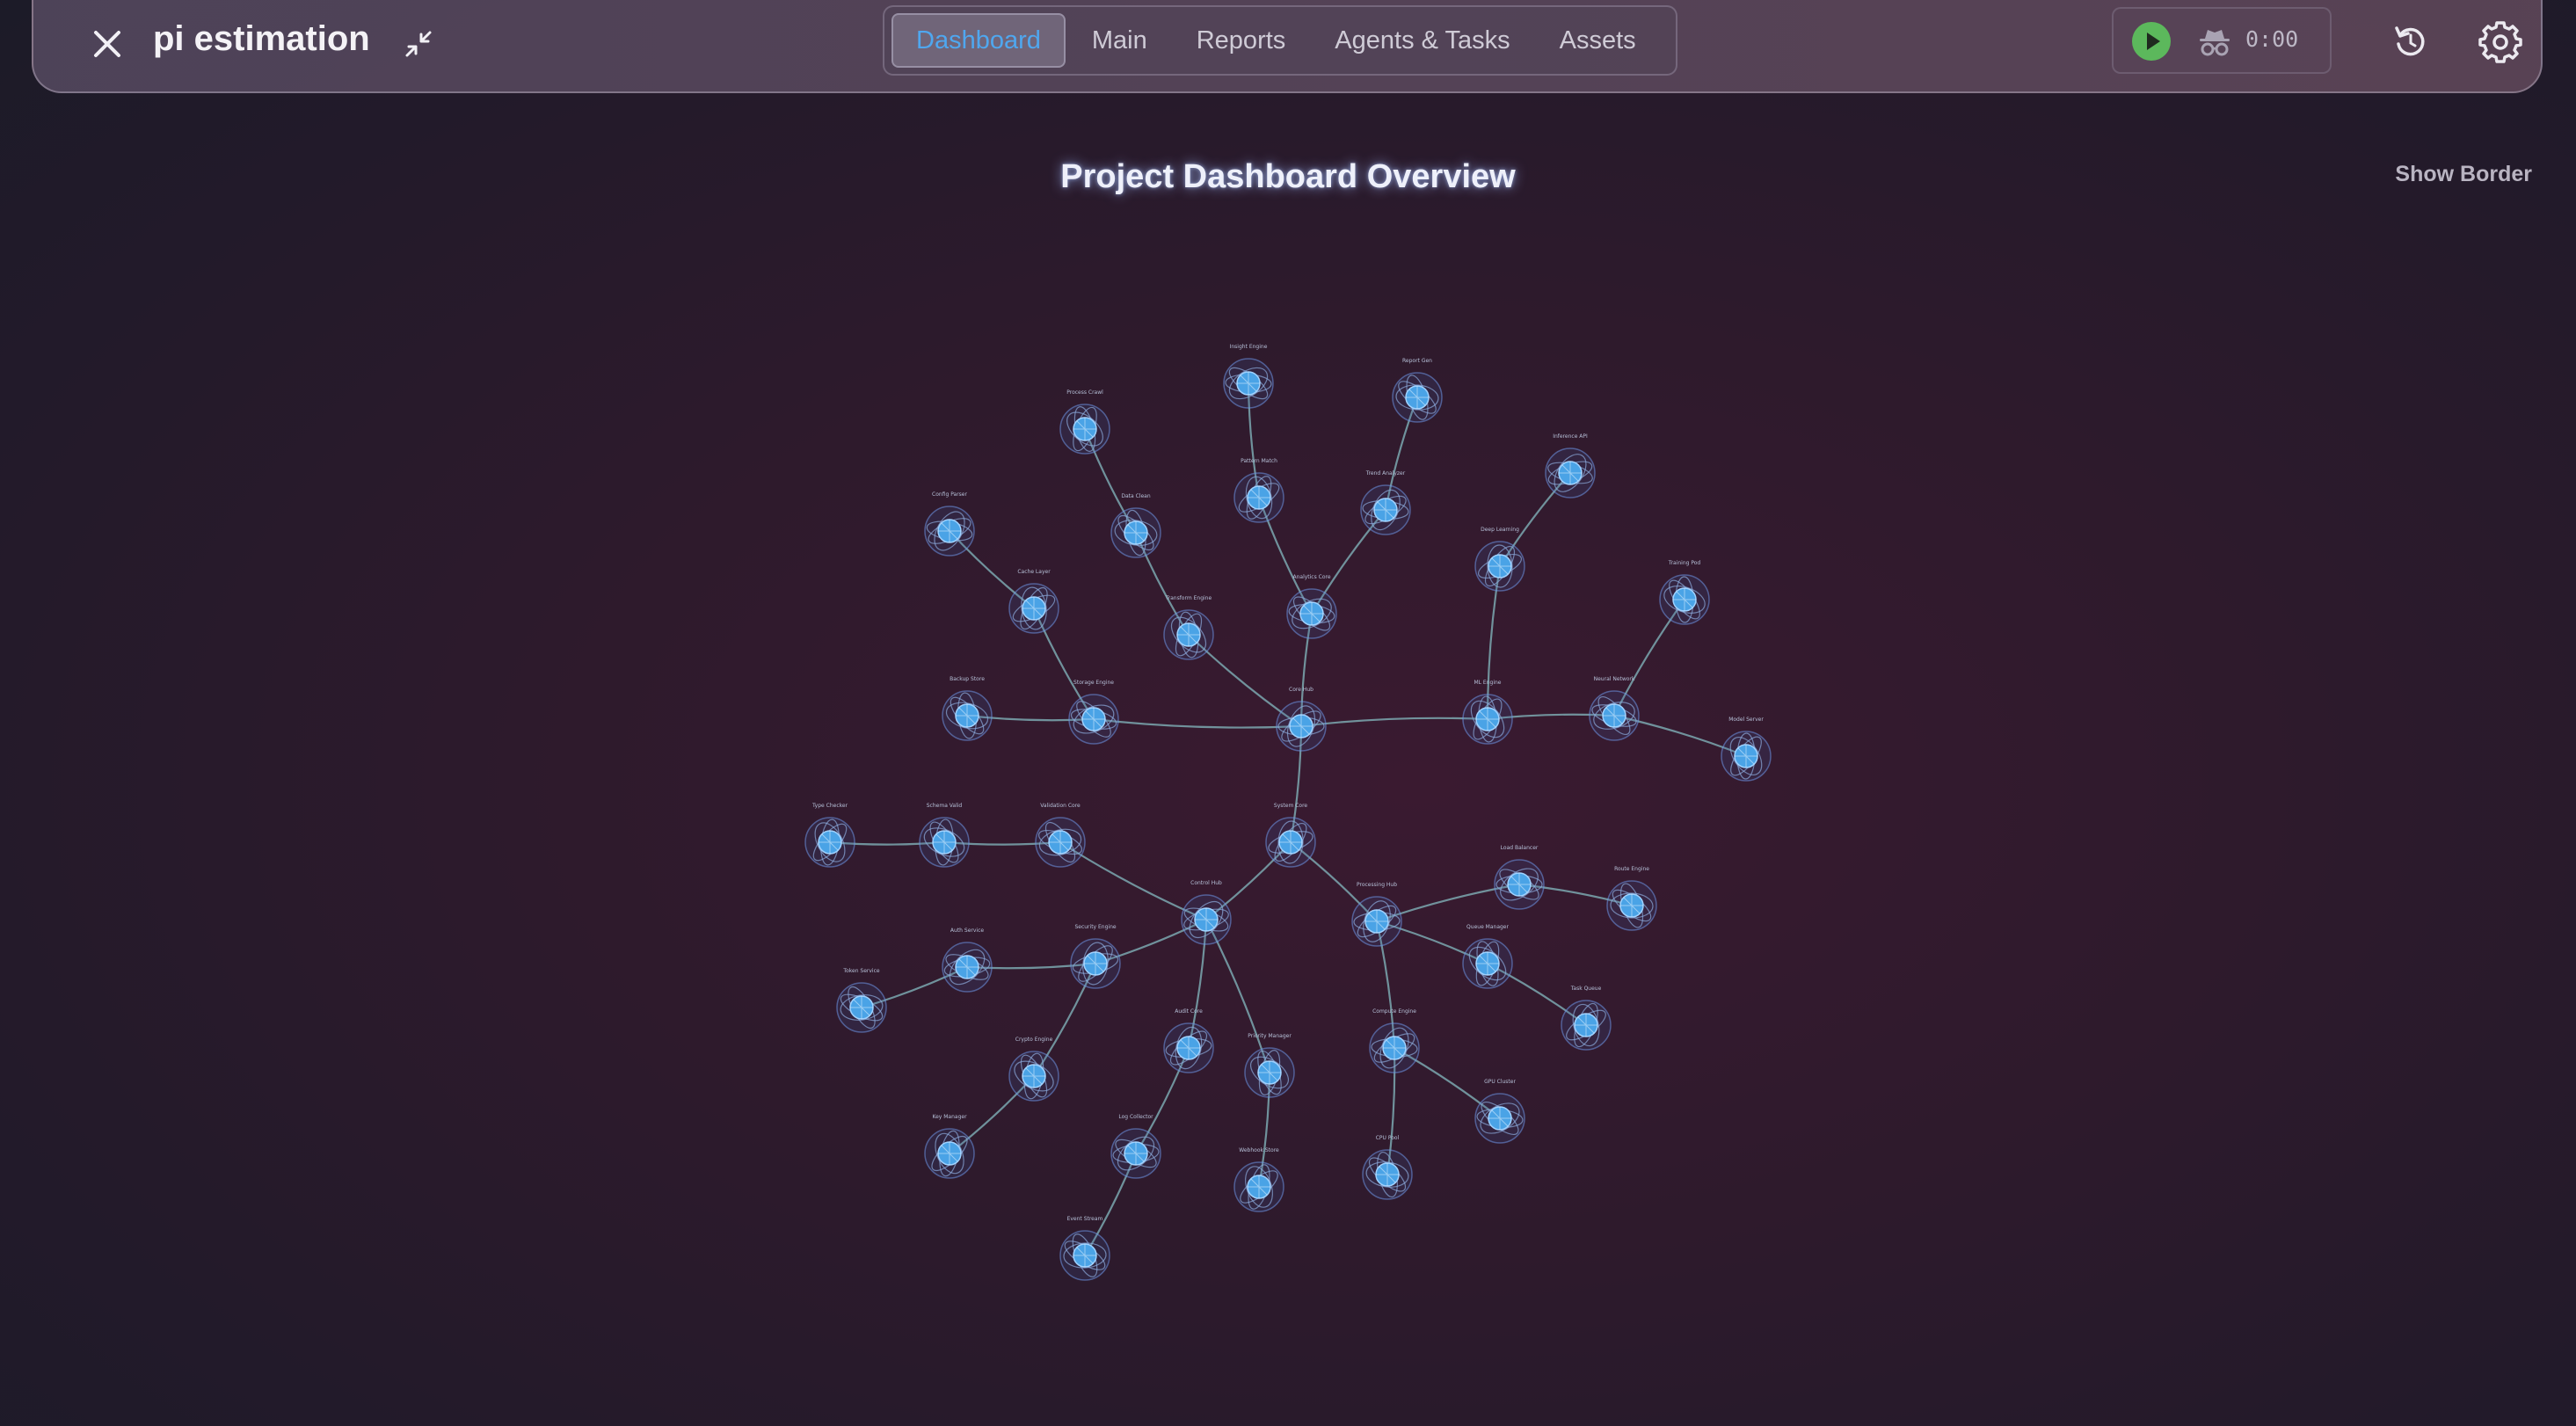 This screenshot has height=1426, width=2576. Describe the element at coordinates (1188, 1041) in the screenshot. I see `graph-node-audit-core: Audit Core` at that location.